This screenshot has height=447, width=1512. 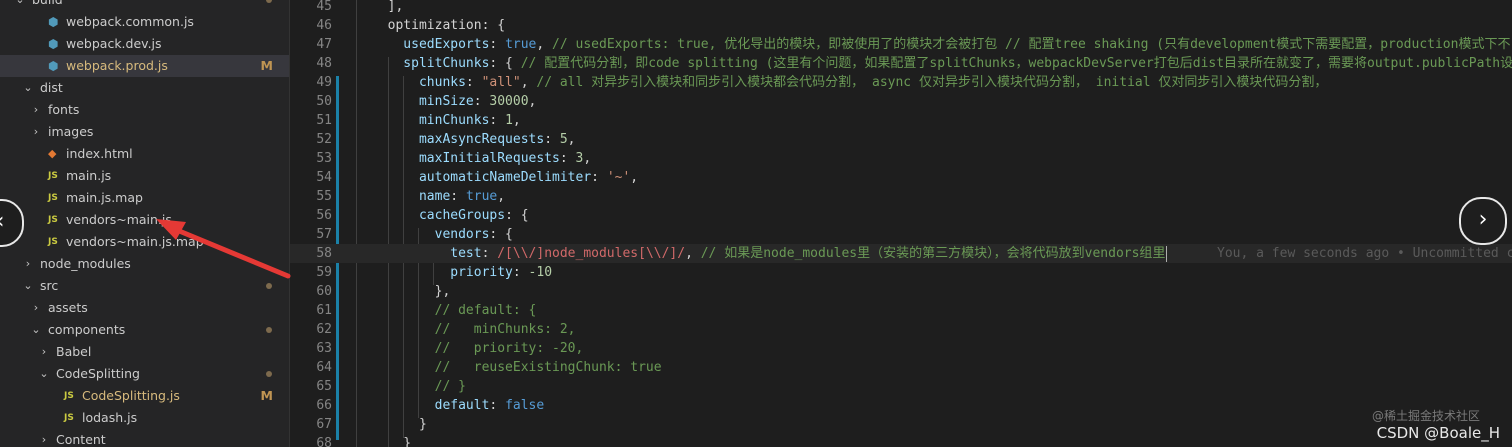 I want to click on code-token: }, so click(x=399, y=424).